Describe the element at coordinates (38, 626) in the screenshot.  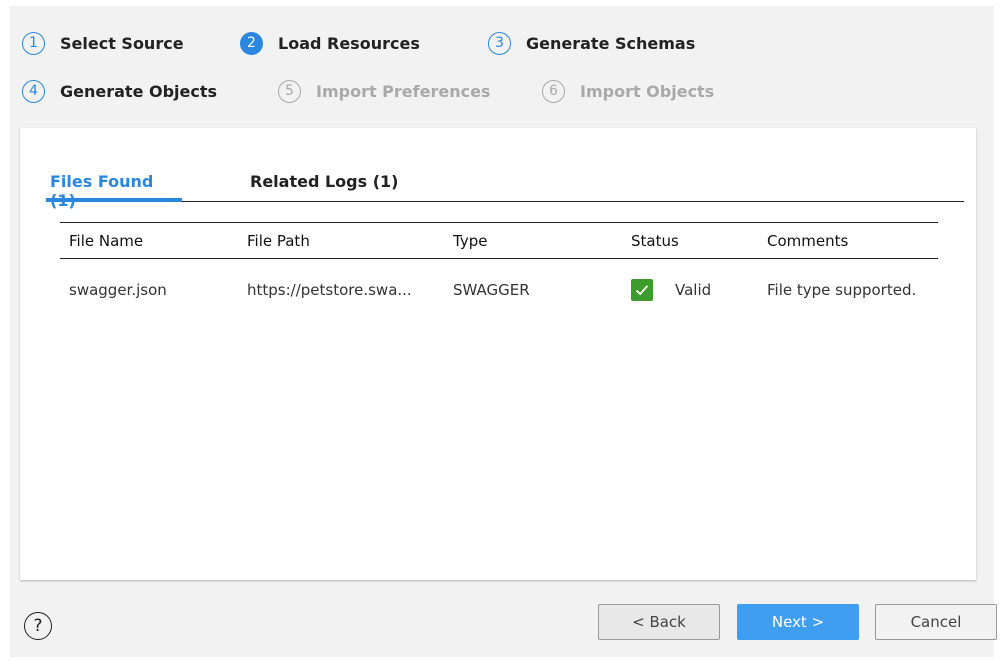
I see `help-circle-icon: ?` at that location.